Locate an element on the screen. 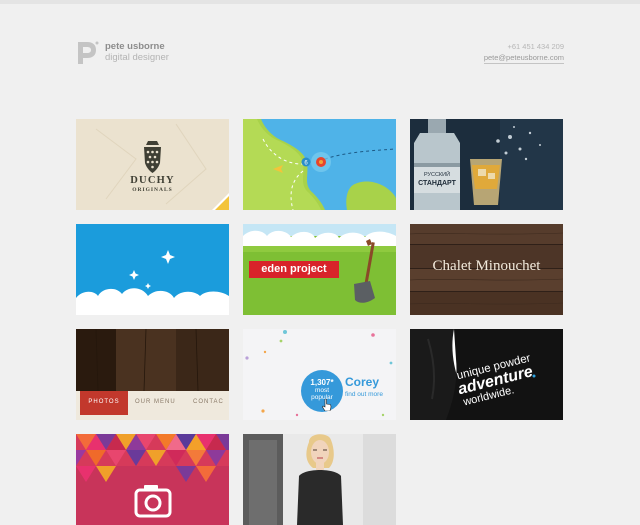 This screenshot has width=640, height=525. portfolio-tile-map: 6 is located at coordinates (319, 164).